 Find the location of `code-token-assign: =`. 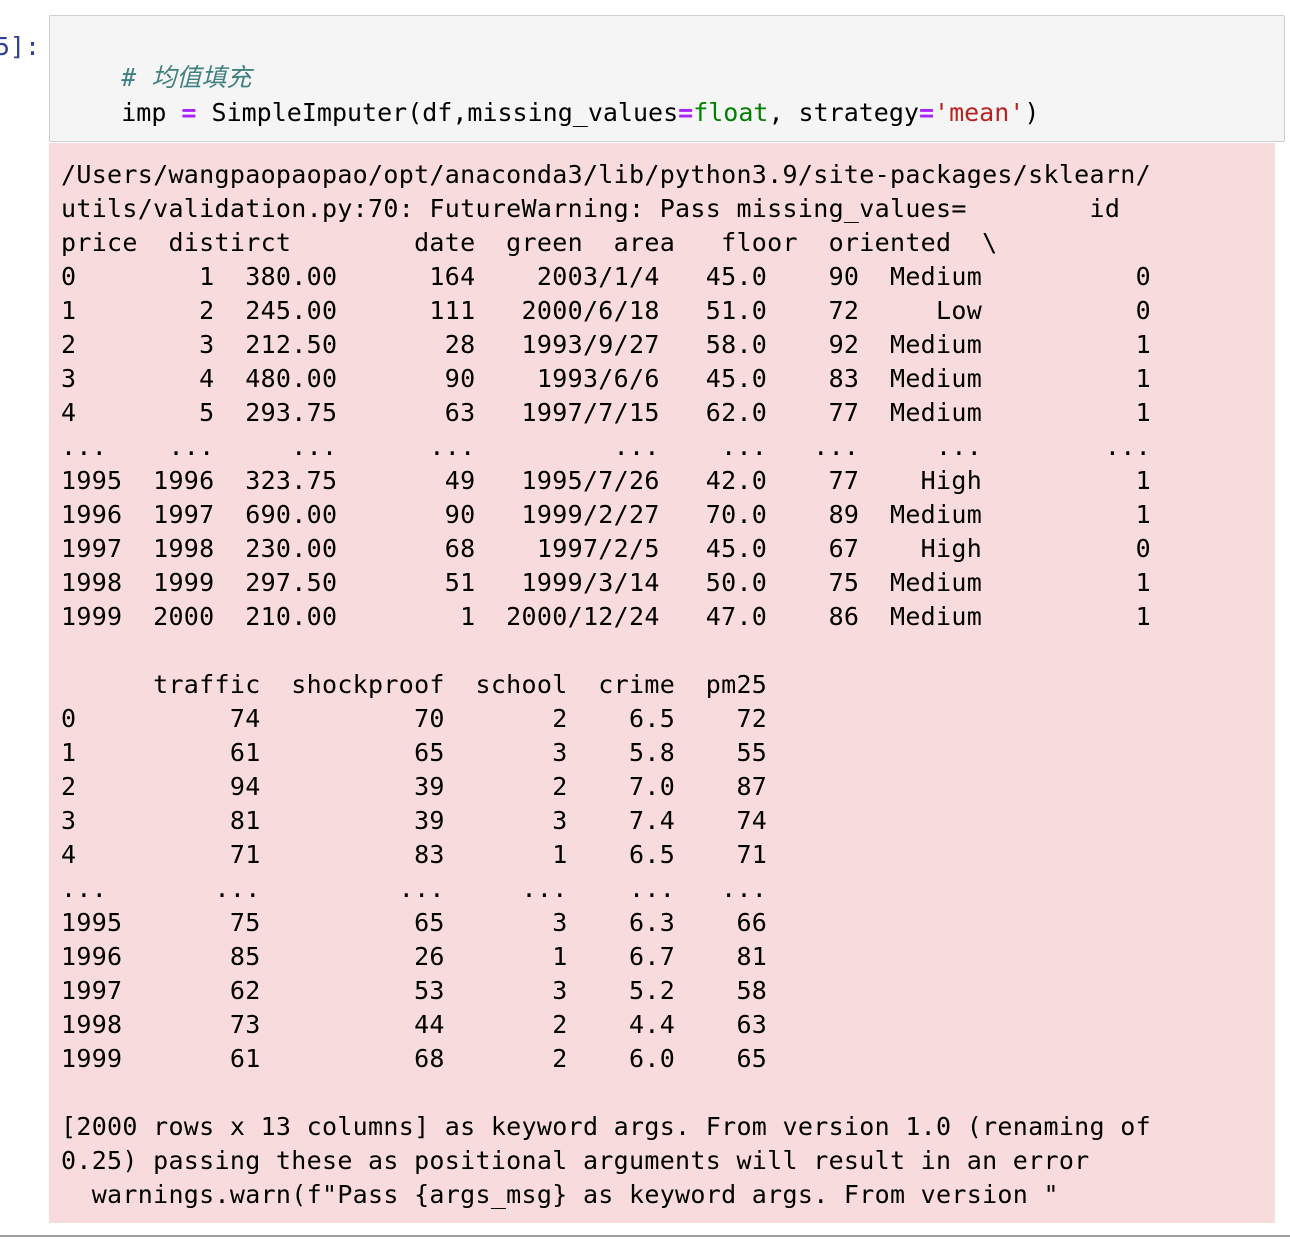

code-token-assign: = is located at coordinates (189, 112).